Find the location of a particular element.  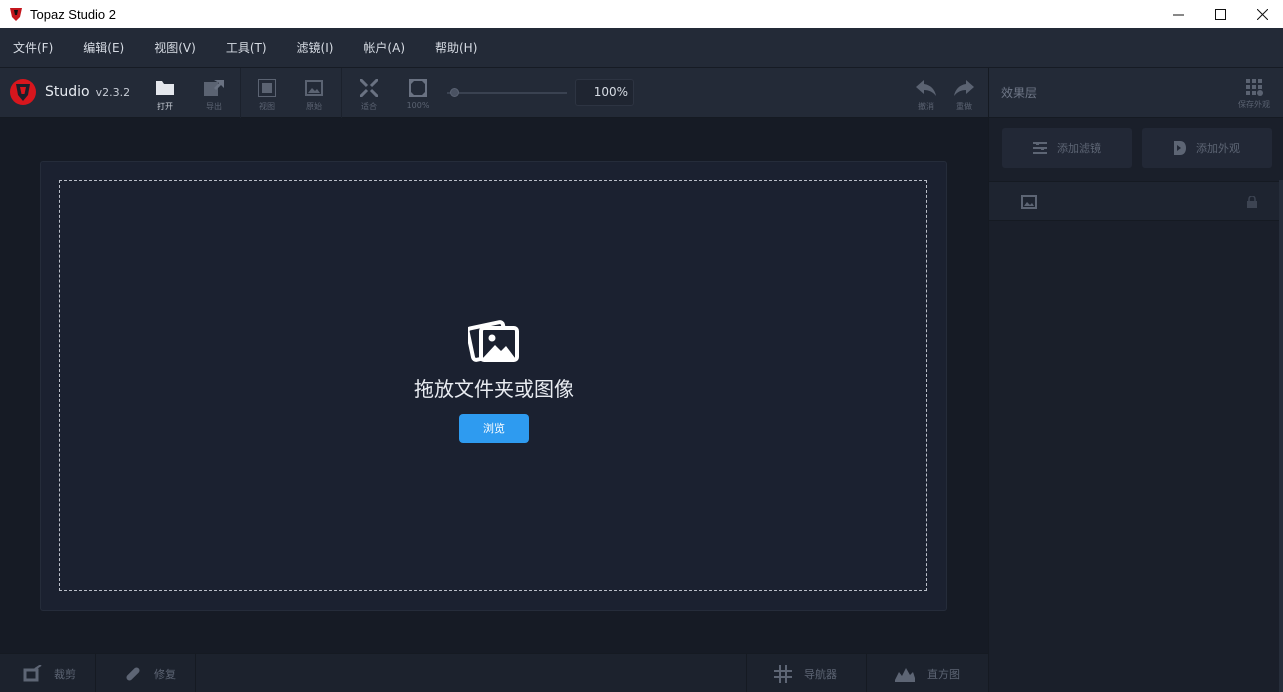

menu-help: 帮助(H) is located at coordinates (456, 47).